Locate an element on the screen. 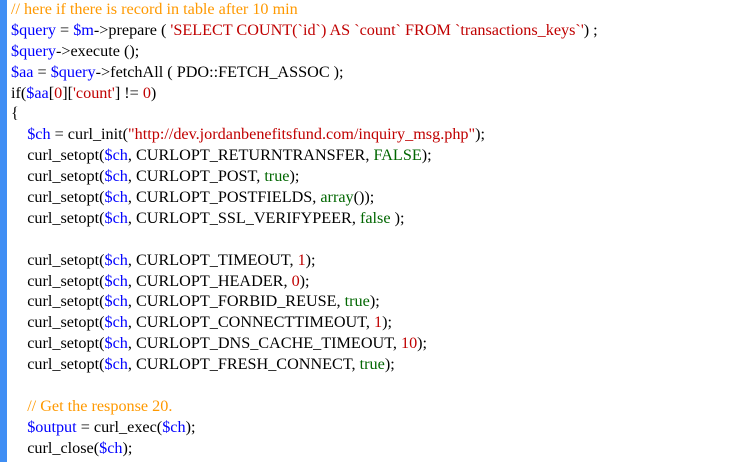 This screenshot has height=462, width=733. code-token-plain: ->execute (); is located at coordinates (97, 50).